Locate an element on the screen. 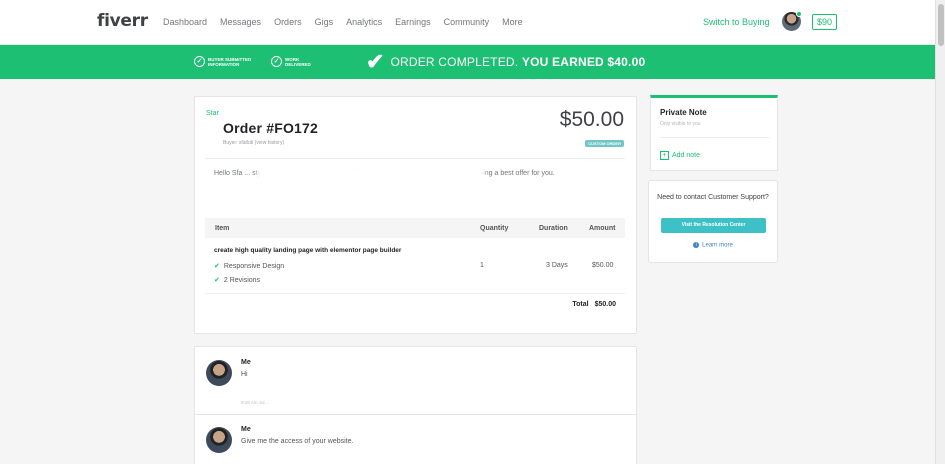 The image size is (945, 464). nav-dashboard: Dashboard is located at coordinates (185, 22).